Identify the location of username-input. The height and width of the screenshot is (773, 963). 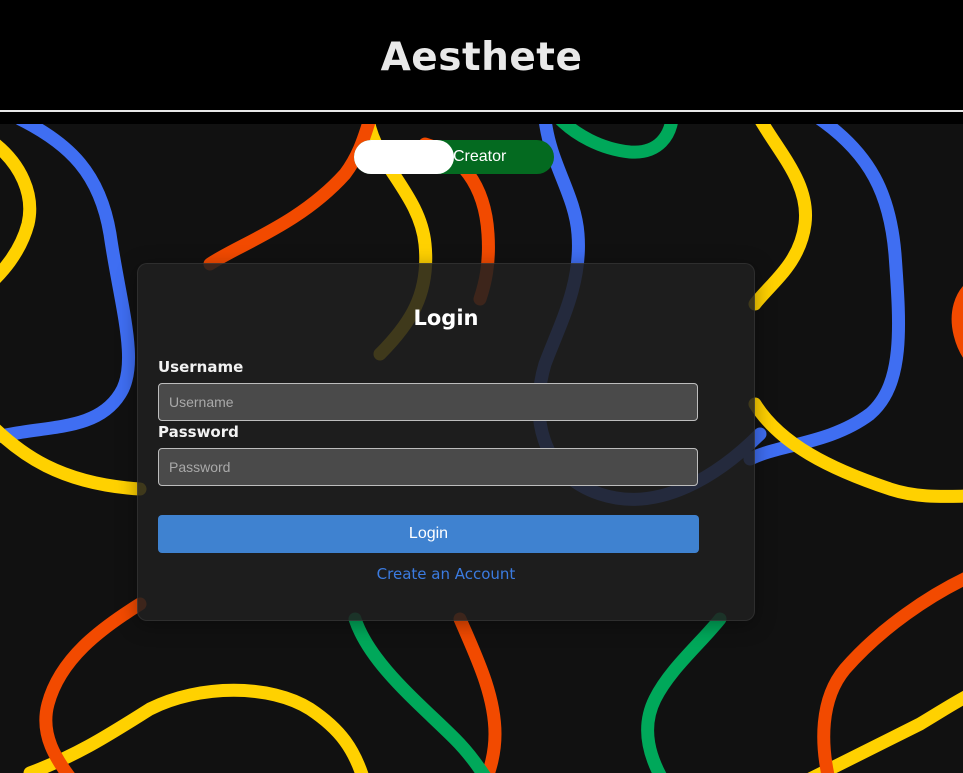
(428, 402).